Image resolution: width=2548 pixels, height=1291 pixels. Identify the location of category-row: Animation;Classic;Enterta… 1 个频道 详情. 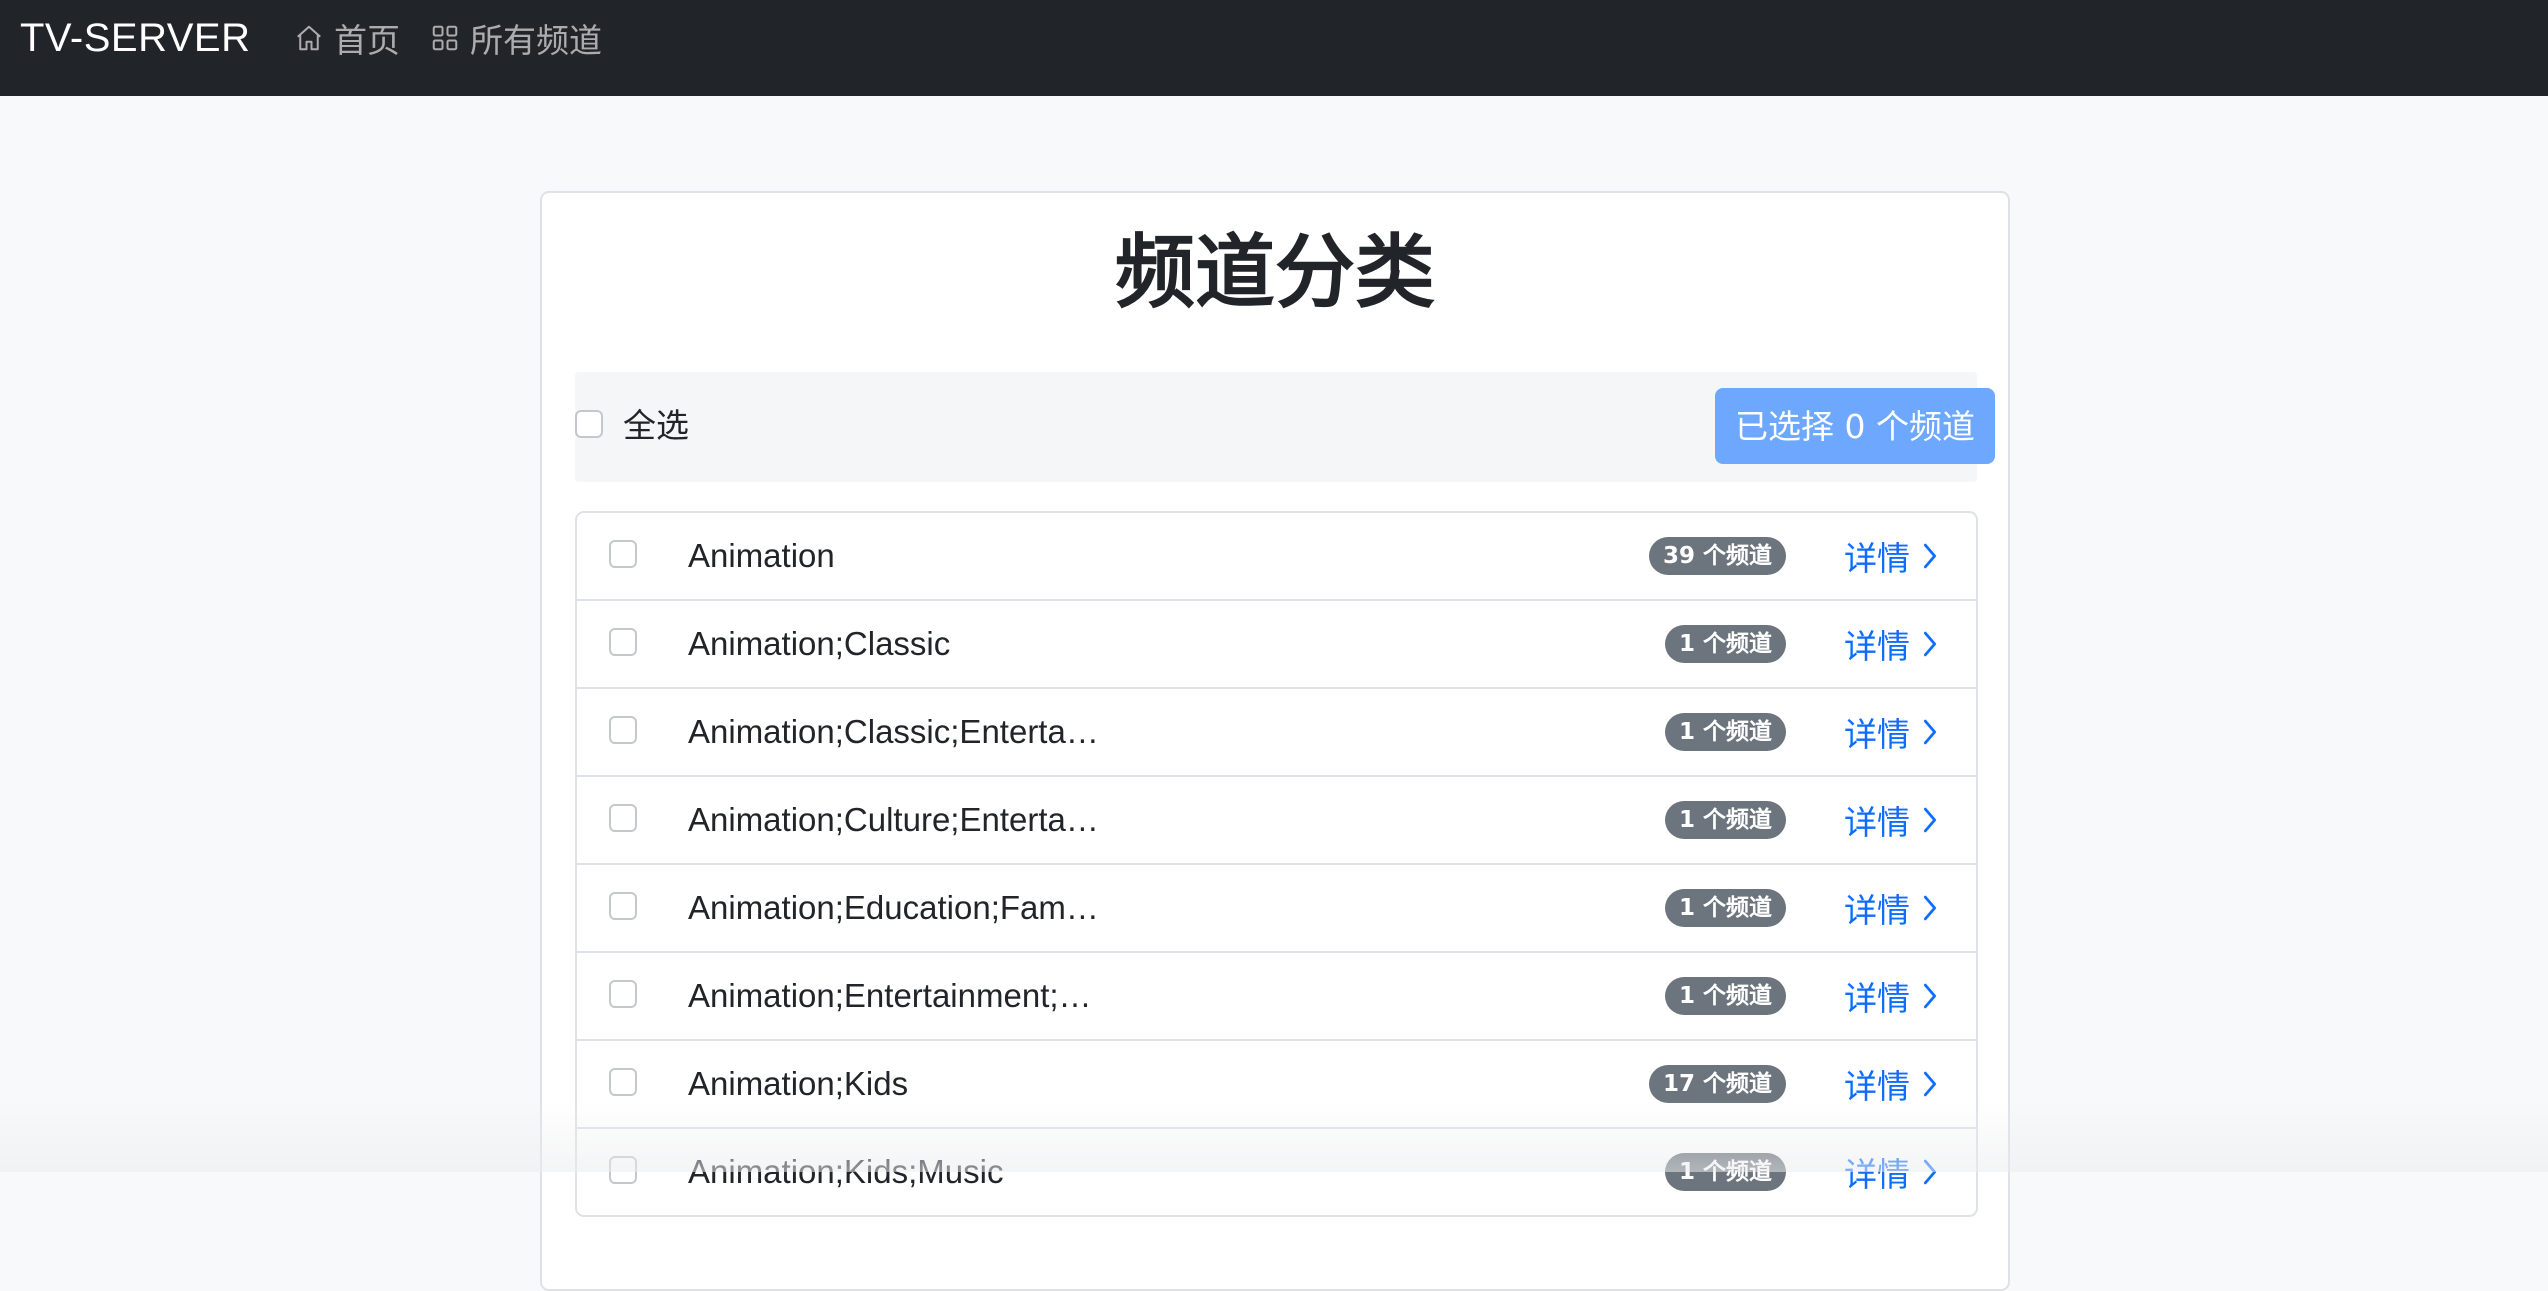
(1276, 733).